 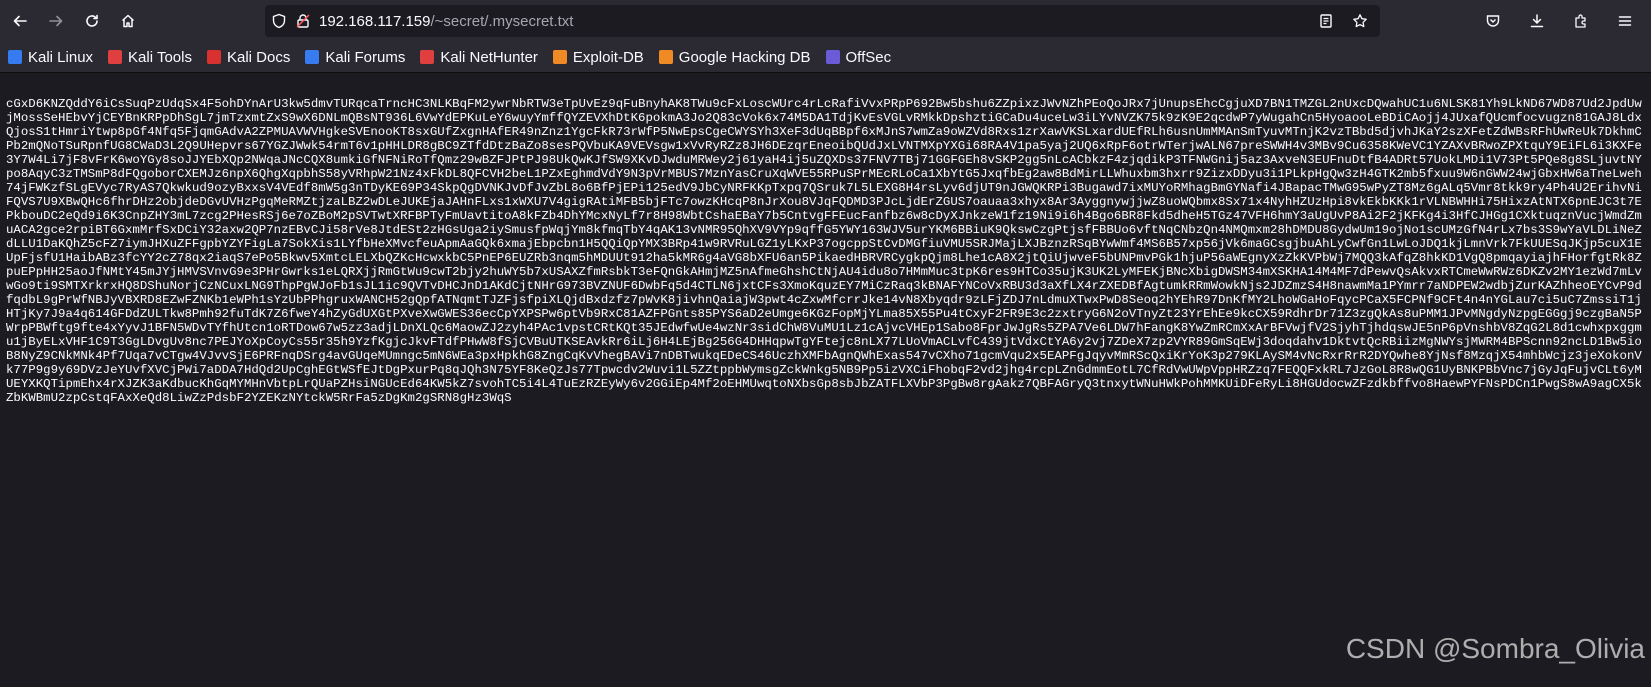 I want to click on watermark: CSDN @Sombra_Olivia, so click(x=1495, y=648).